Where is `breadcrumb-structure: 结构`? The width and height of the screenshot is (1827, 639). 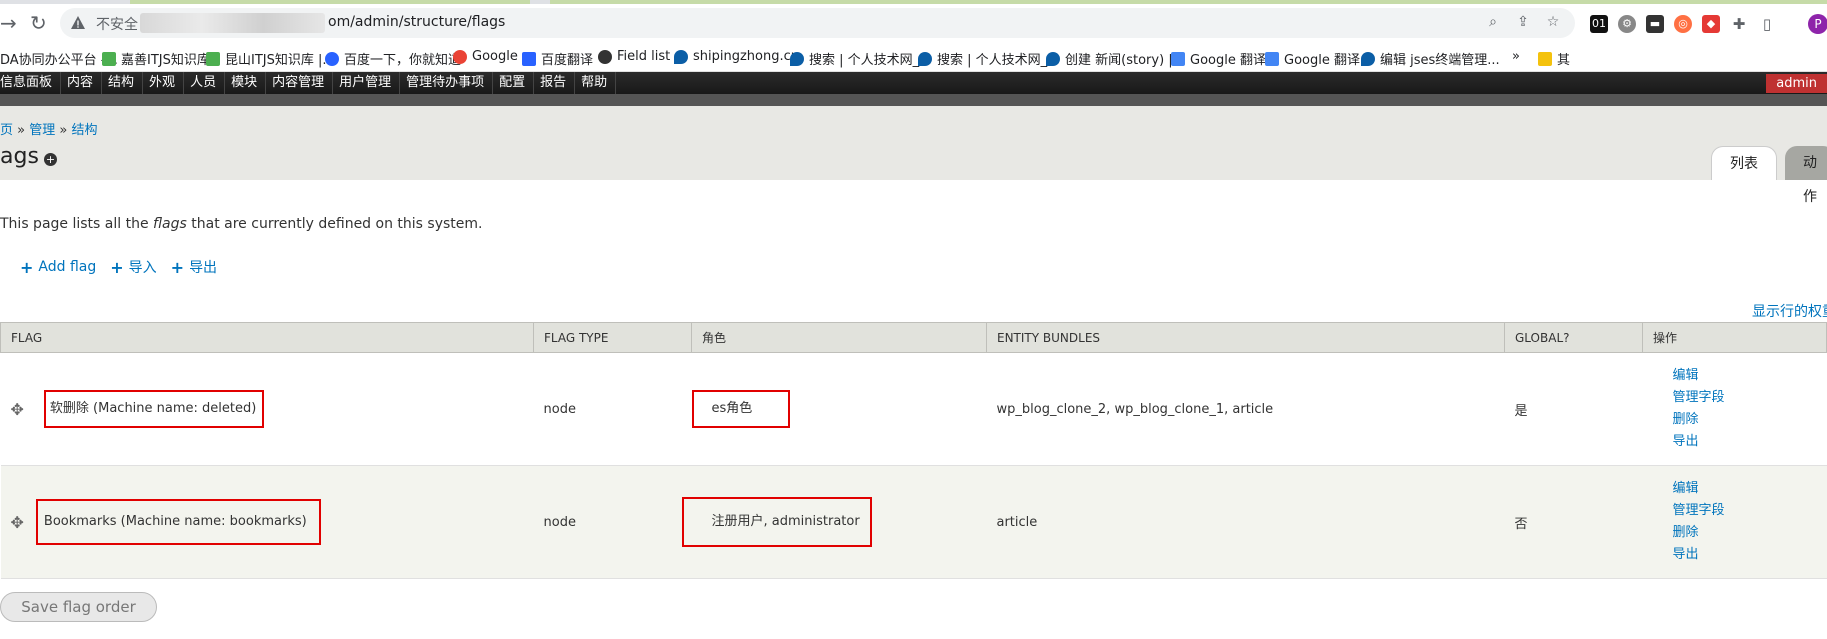
breadcrumb-structure: 结构 is located at coordinates (85, 130).